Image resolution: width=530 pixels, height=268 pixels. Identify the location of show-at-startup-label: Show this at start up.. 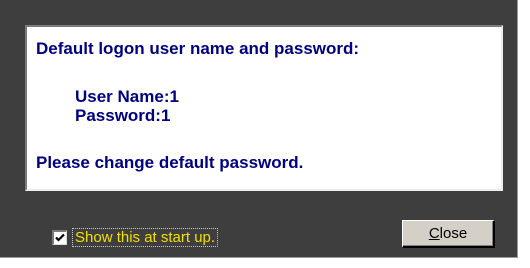
(145, 237).